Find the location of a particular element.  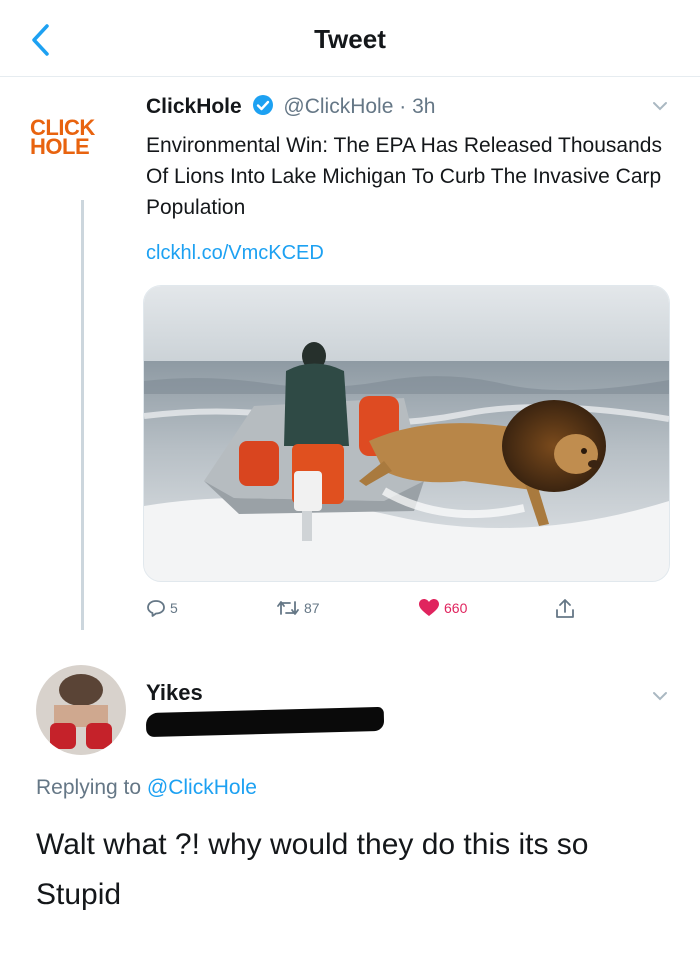

redacted-handle is located at coordinates (265, 722).